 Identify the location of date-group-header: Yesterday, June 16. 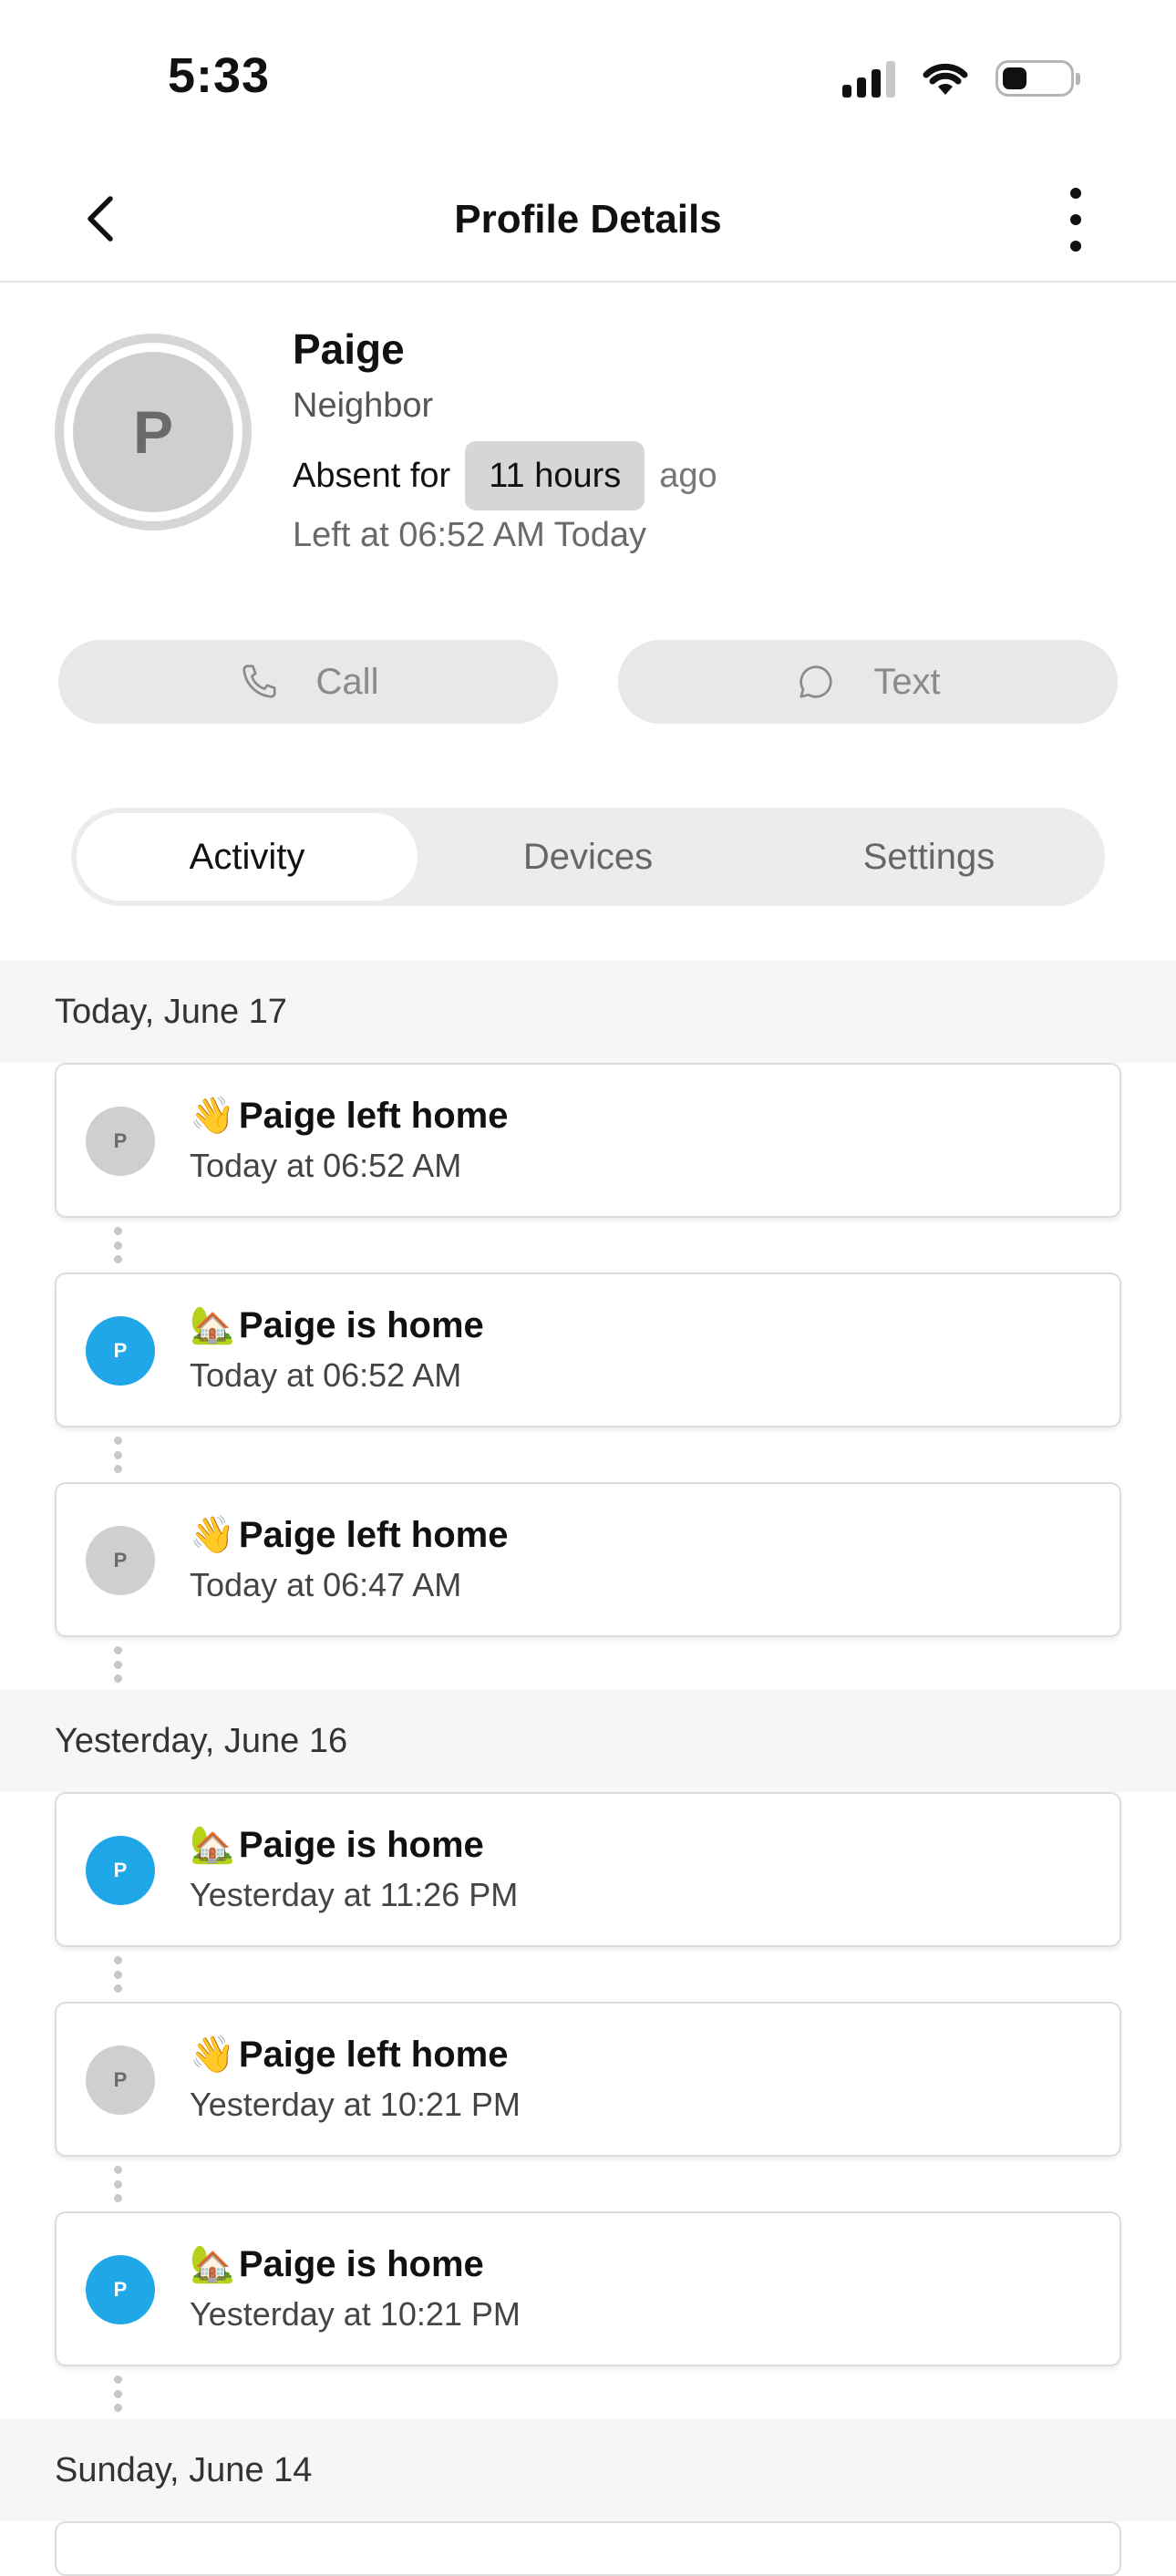
(588, 1741).